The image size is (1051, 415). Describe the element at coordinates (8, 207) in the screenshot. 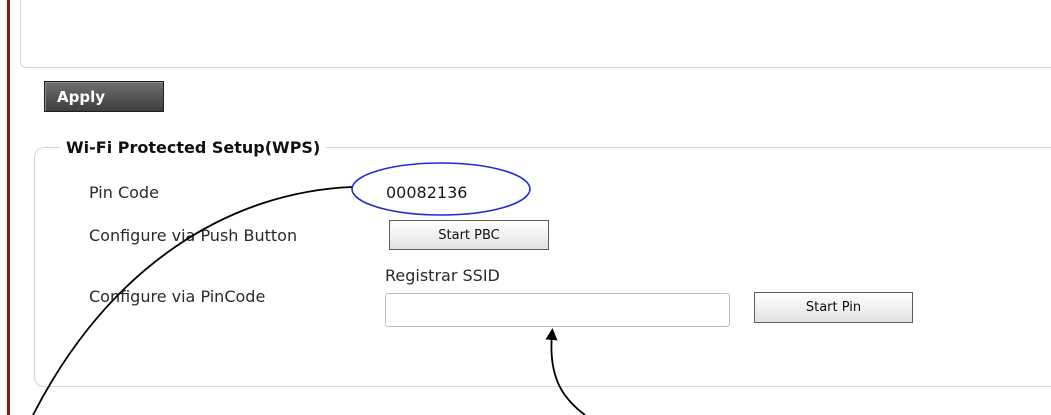

I see `left-side-rule` at that location.